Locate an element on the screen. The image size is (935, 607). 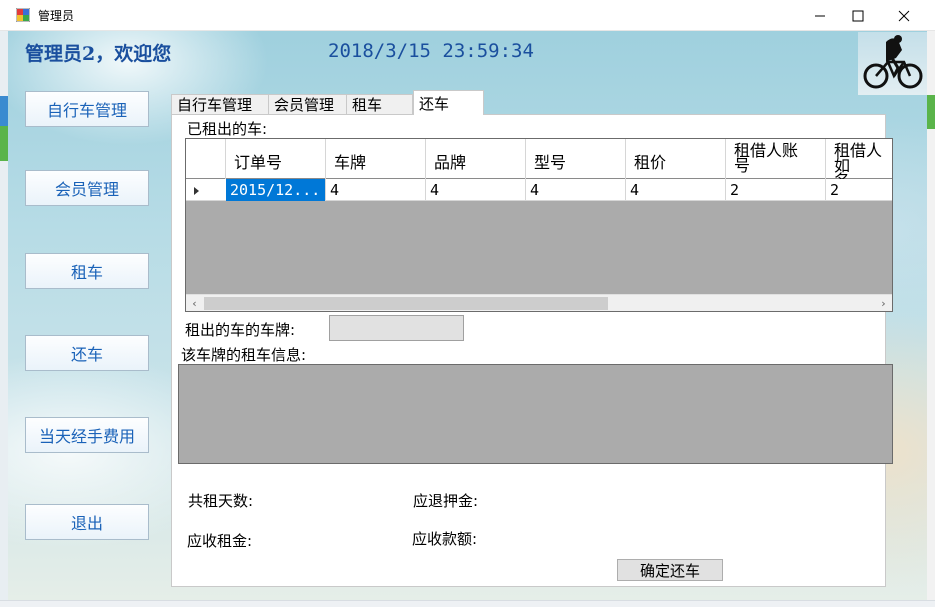
sidebar-daily-fees-button: 当天经手费用 is located at coordinates (87, 435).